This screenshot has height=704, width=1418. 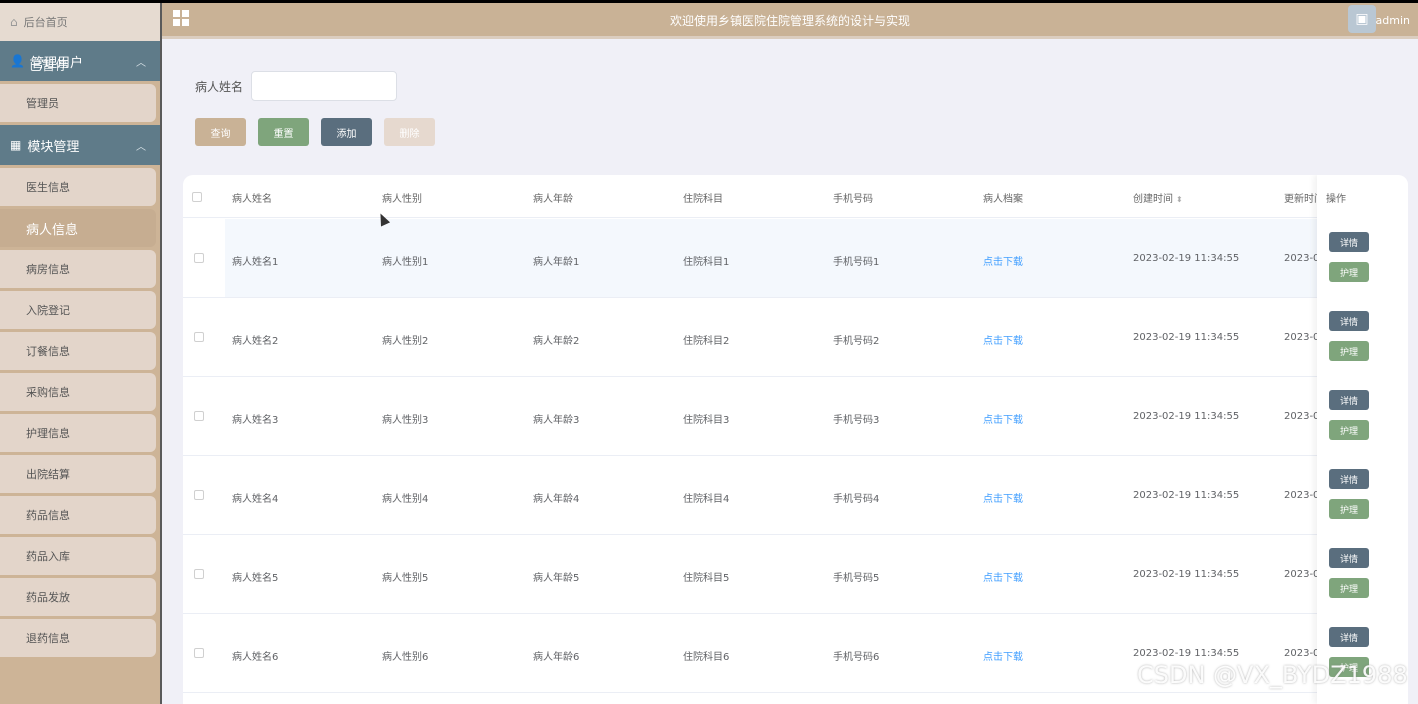 What do you see at coordinates (197, 197) in the screenshot?
I see `select-all-checkbox` at bounding box center [197, 197].